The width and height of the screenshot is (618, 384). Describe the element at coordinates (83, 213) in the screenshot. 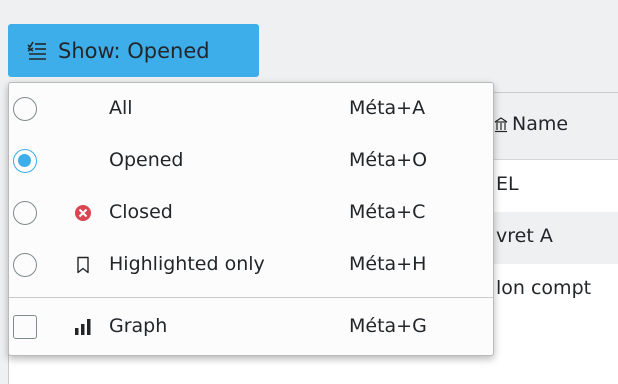

I see `closed-x-icon` at that location.